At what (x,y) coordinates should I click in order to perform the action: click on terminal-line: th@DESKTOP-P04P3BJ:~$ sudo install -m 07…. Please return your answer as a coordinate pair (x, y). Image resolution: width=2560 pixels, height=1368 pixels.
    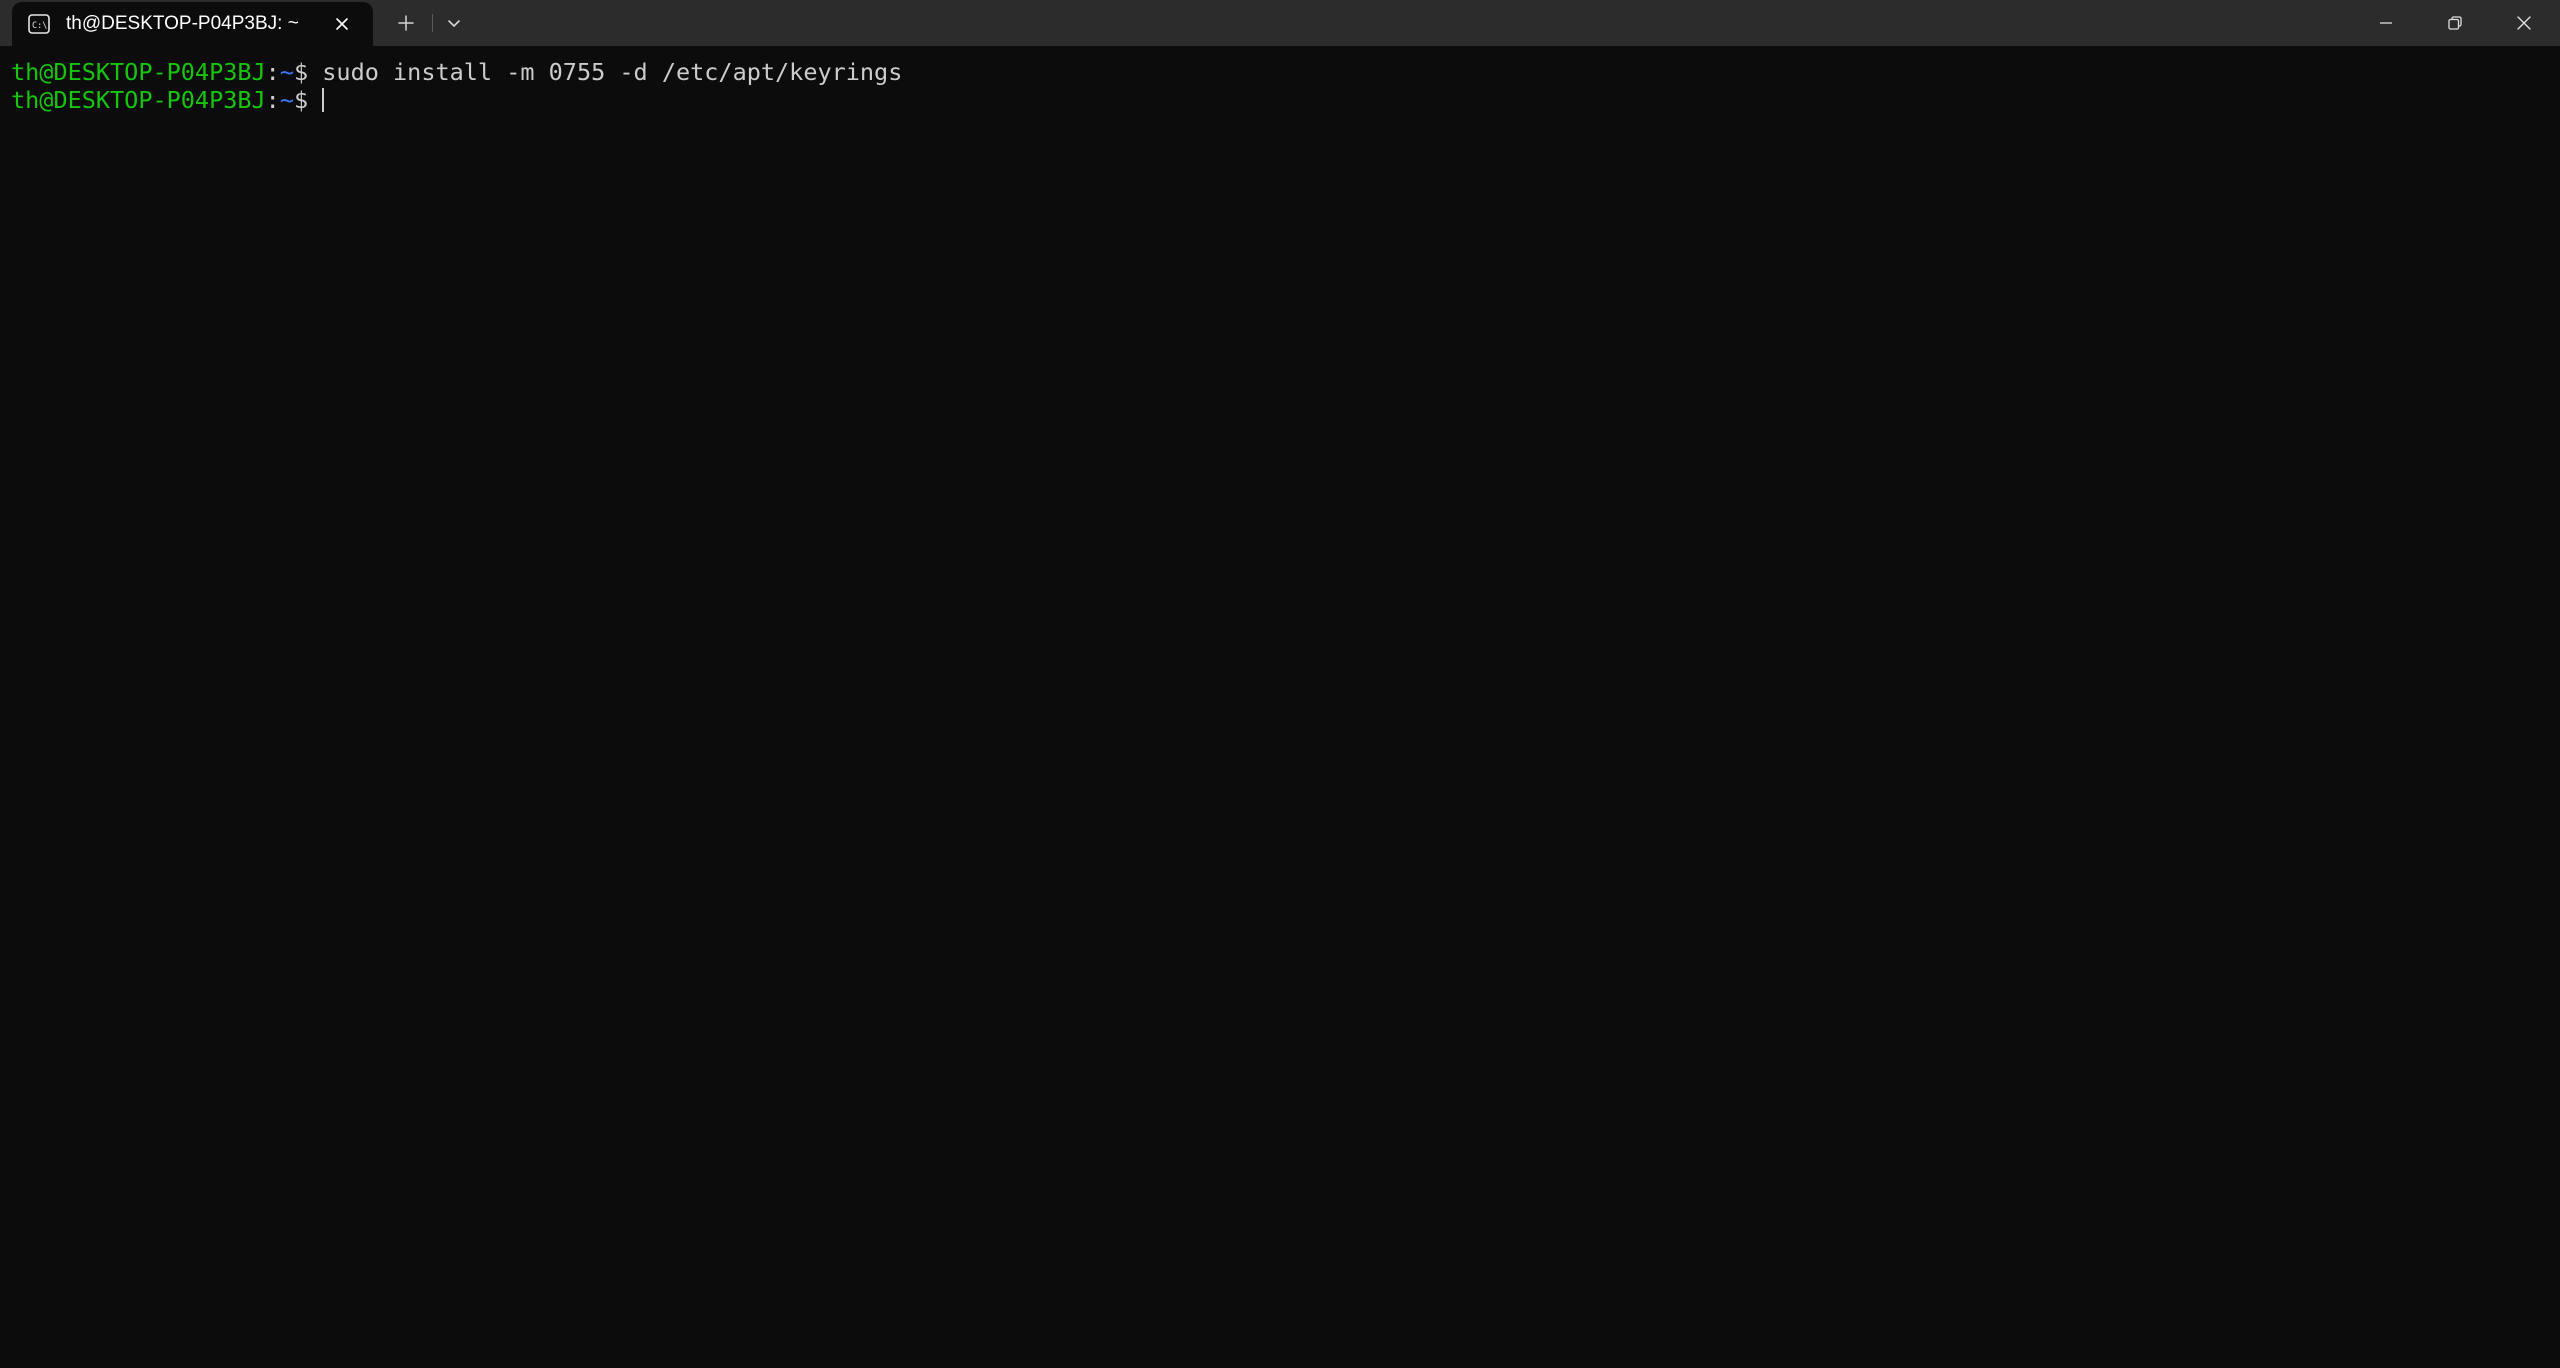
    Looking at the image, I should click on (456, 72).